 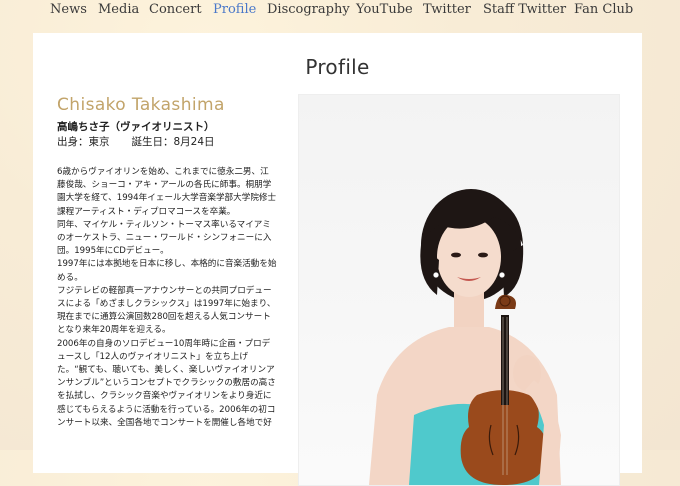 I want to click on nav-item-staff-twitter: Staff Twitter, so click(x=524, y=9).